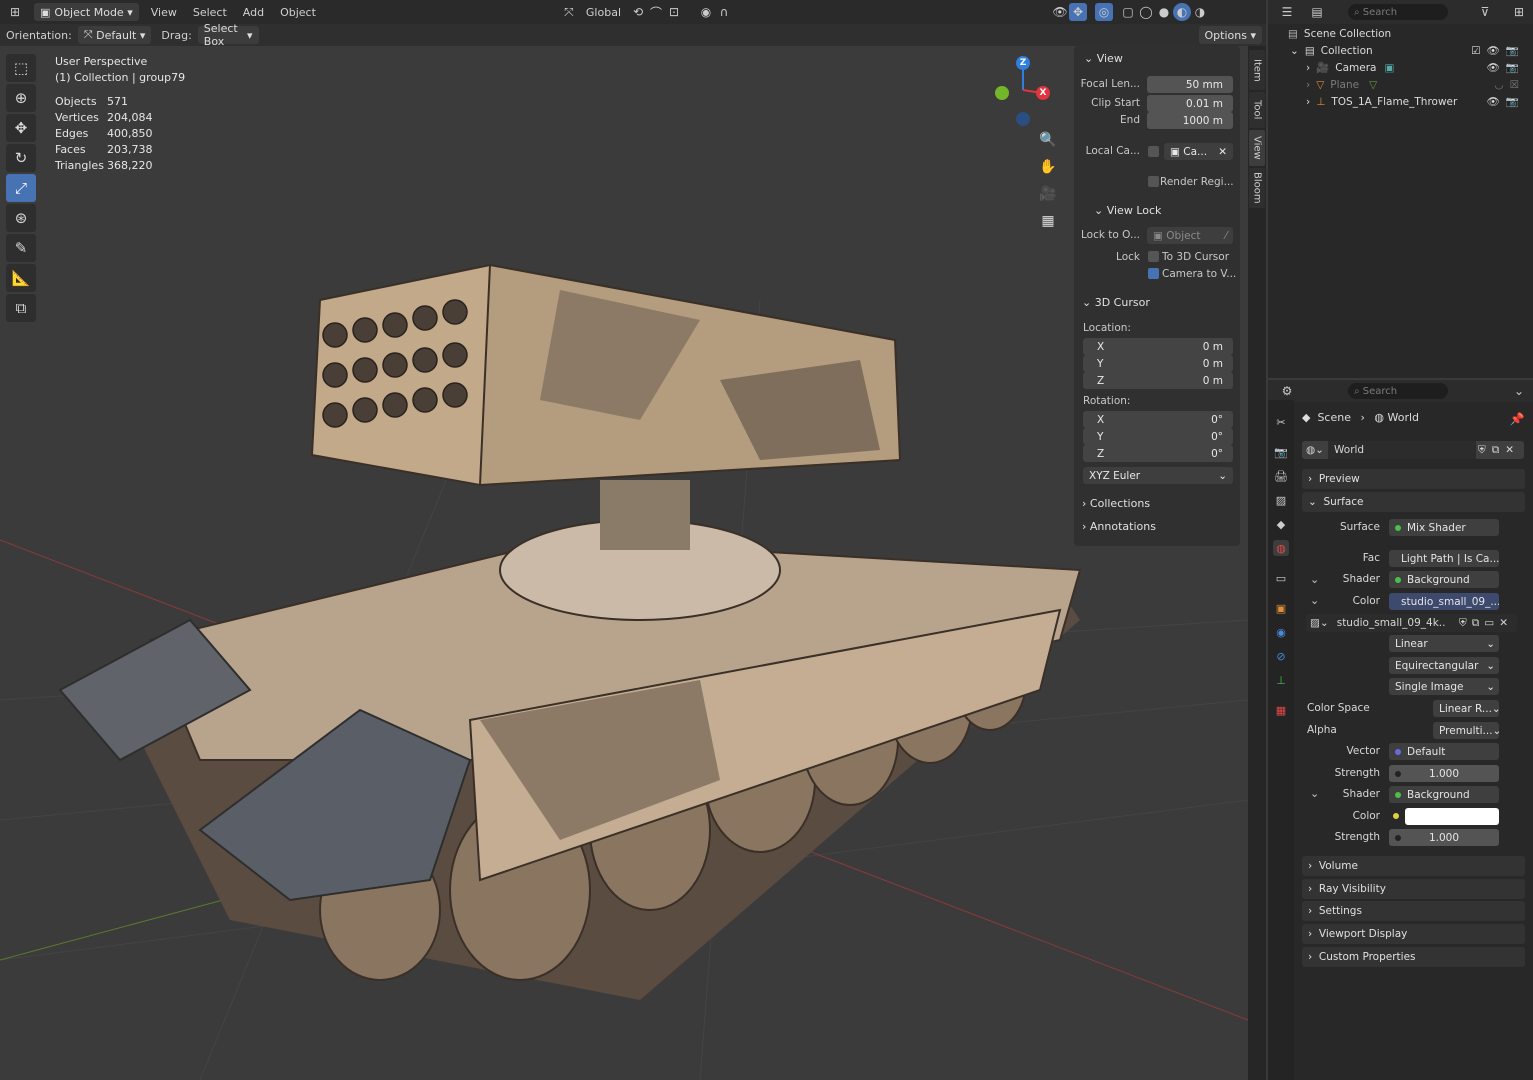 Image resolution: width=1533 pixels, height=1080 pixels. Describe the element at coordinates (1413, 889) in the screenshot. I see `ray-visibility-panel: › Ray Visibility` at that location.